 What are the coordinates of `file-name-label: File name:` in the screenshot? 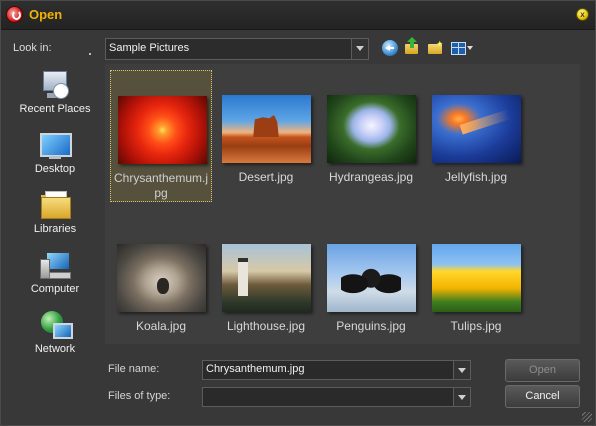 It's located at (134, 369).